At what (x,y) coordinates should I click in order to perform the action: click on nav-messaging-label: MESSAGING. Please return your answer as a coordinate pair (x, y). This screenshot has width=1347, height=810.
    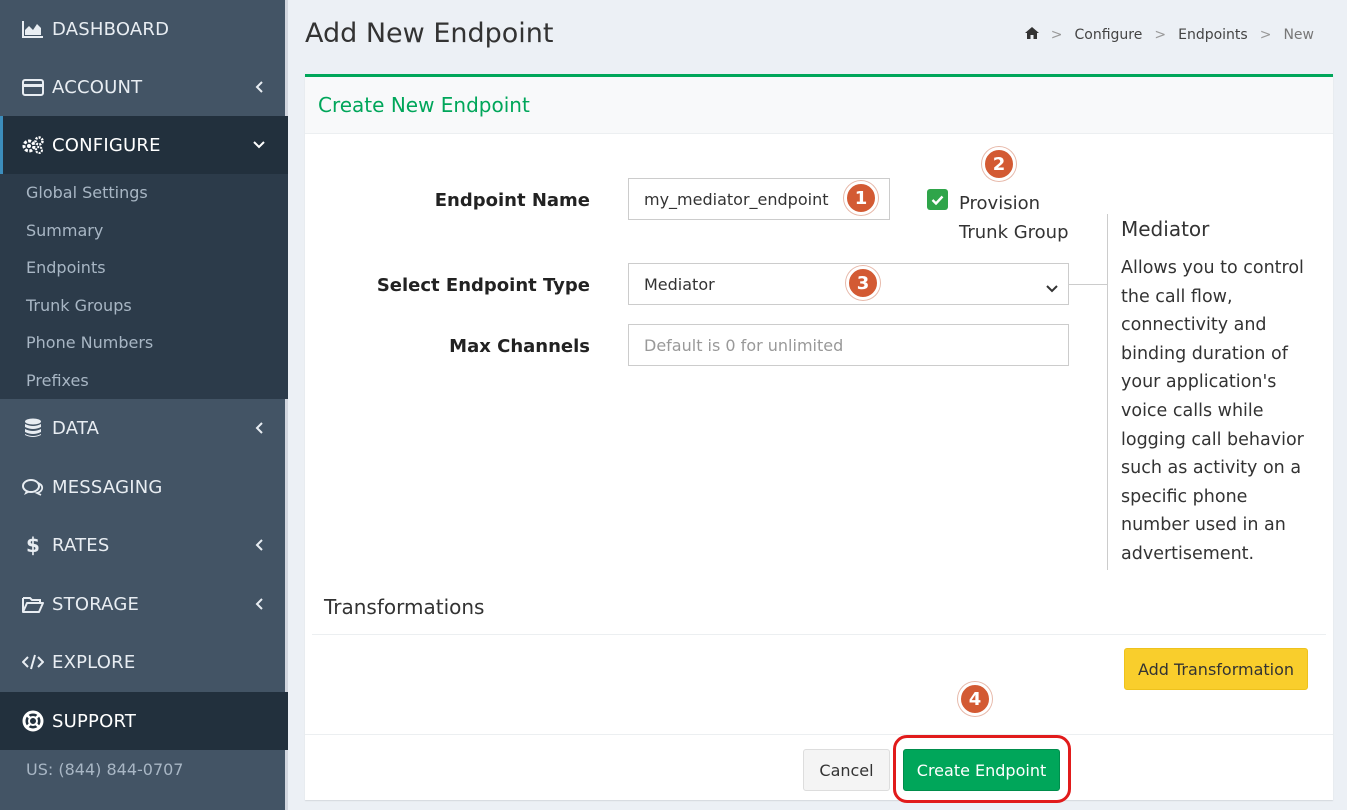
    Looking at the image, I should click on (107, 487).